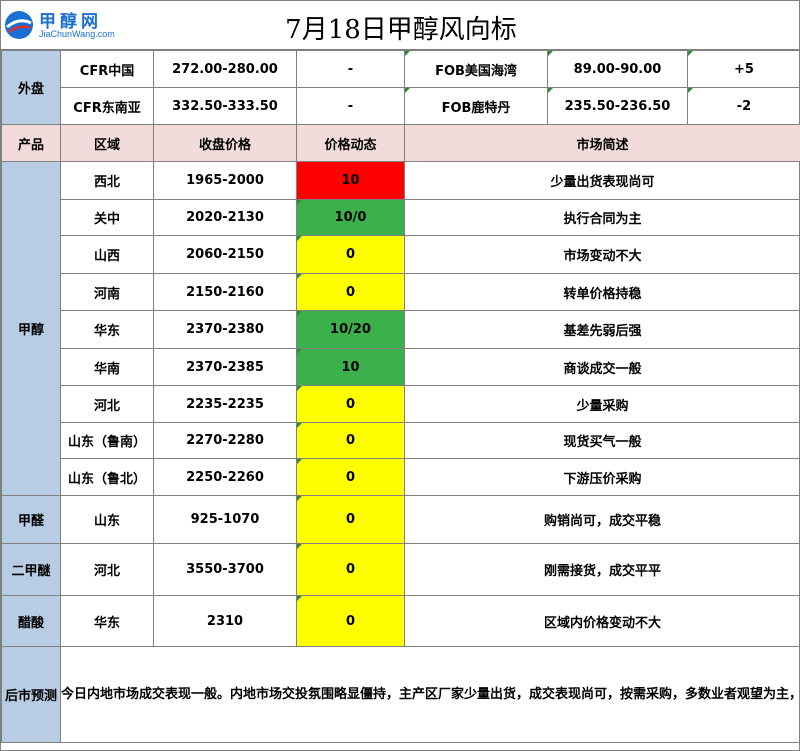 The width and height of the screenshot is (800, 751). I want to click on region: 山东（鲁南）, so click(107, 440).